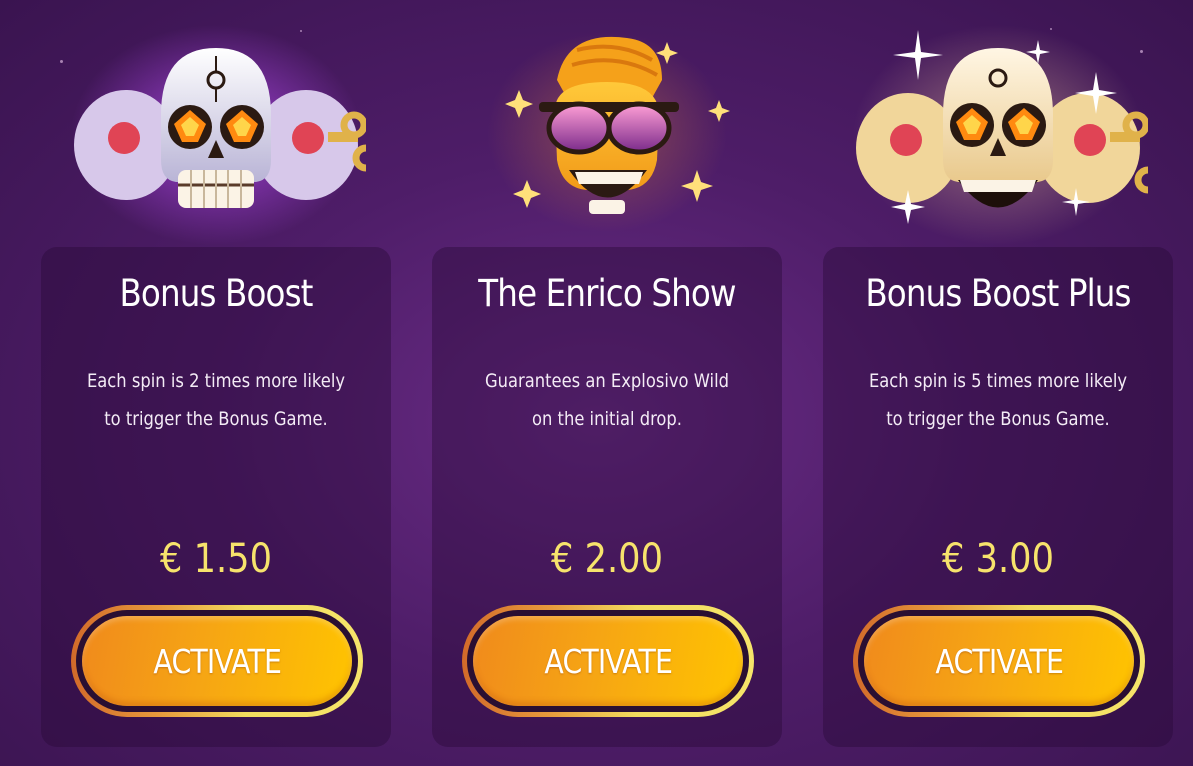  What do you see at coordinates (1000, 135) in the screenshot?
I see `bonus-boost-plus-skull-icon` at bounding box center [1000, 135].